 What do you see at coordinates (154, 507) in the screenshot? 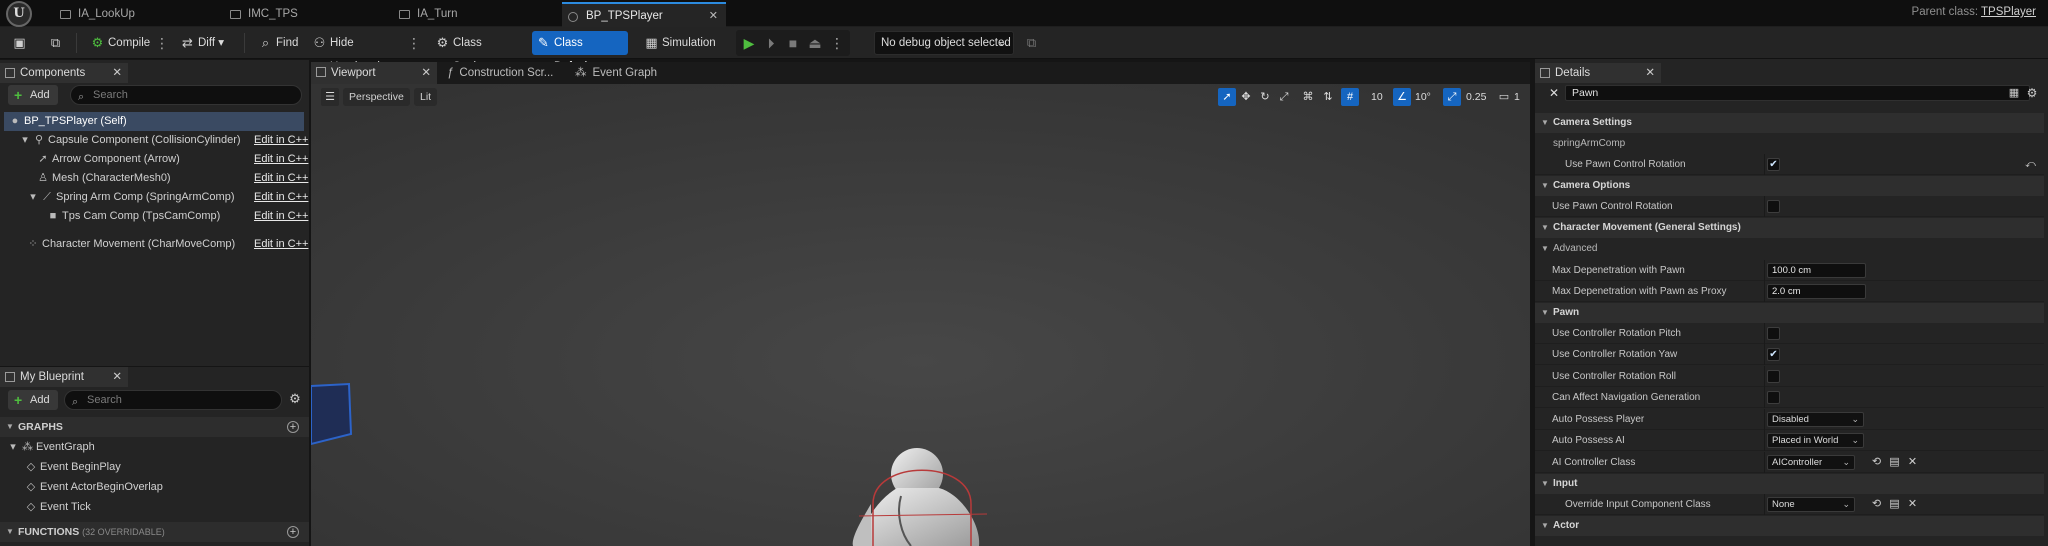
I see `event-item: ◇ Event Tick` at bounding box center [154, 507].